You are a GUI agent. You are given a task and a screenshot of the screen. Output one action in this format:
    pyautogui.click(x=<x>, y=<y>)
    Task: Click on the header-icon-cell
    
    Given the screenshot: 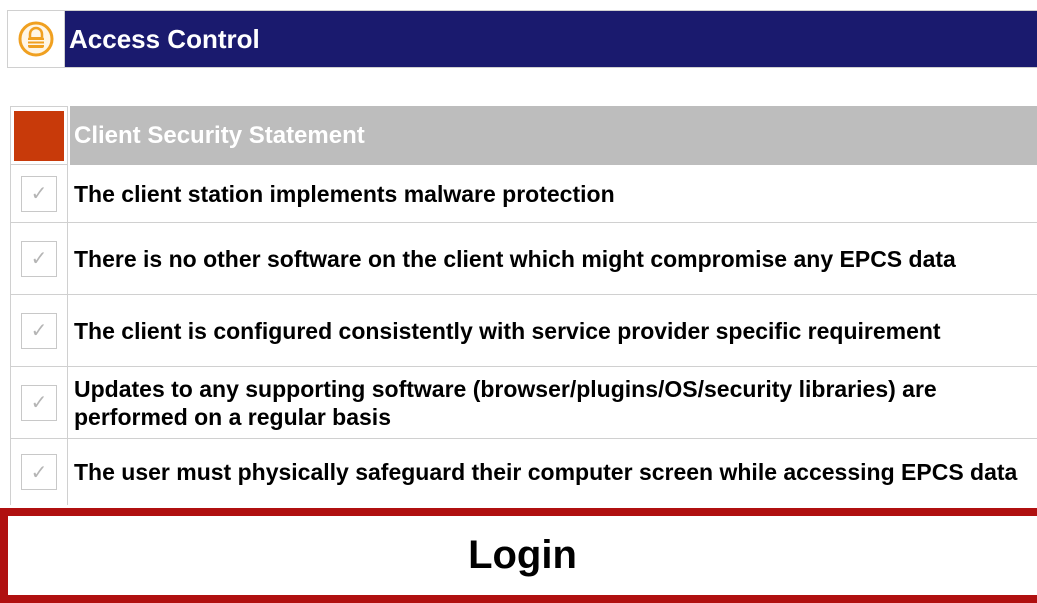 What is the action you would take?
    pyautogui.click(x=36, y=39)
    